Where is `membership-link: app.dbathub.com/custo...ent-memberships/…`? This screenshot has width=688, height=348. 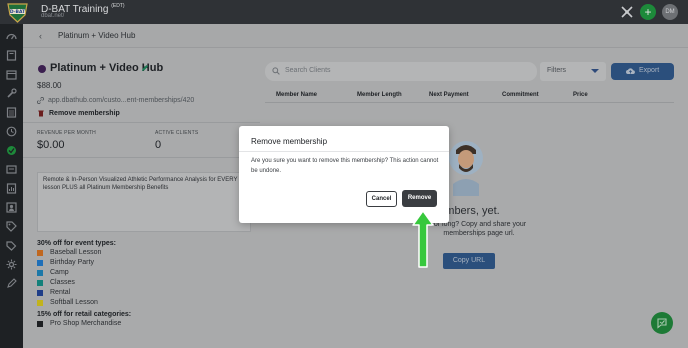
membership-link: app.dbathub.com/custo...ent-memberships/… is located at coordinates (121, 100).